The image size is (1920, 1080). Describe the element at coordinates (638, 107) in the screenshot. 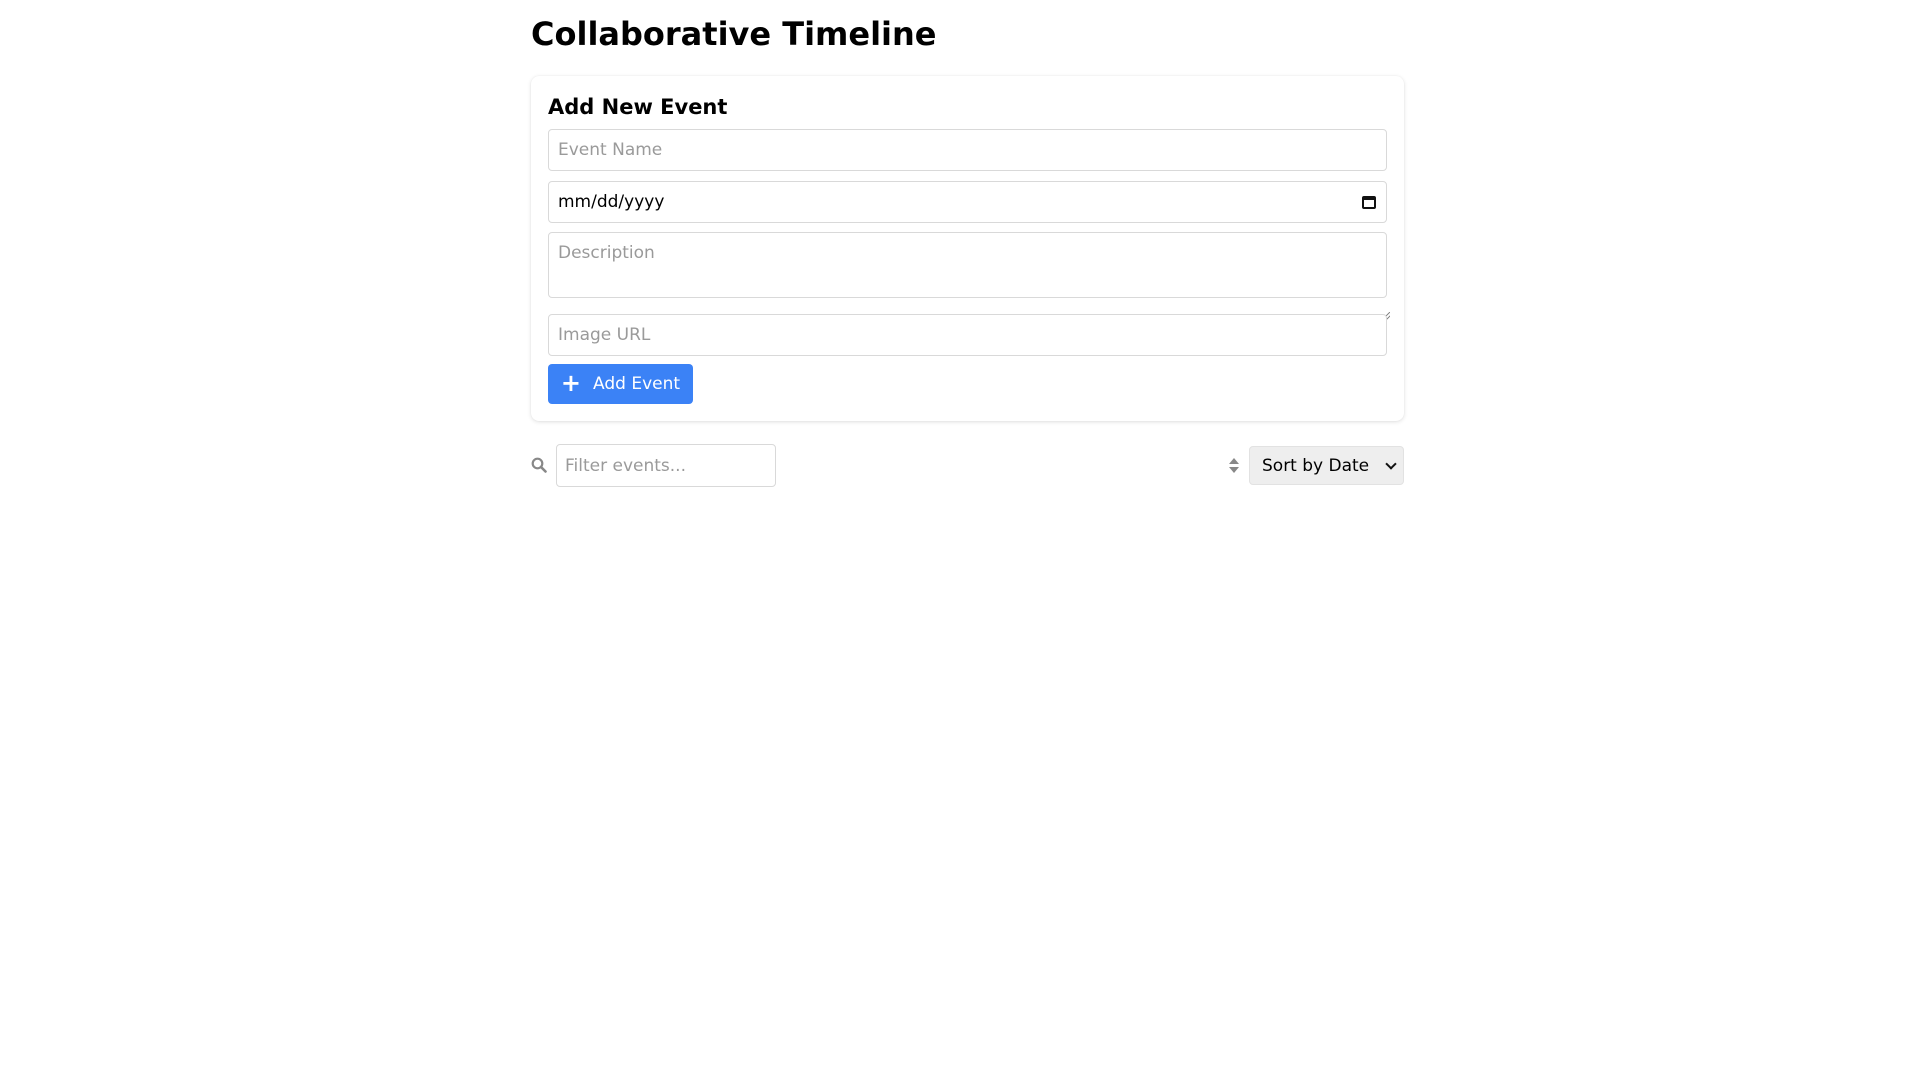

I see `add-event-heading: Add New Event` at that location.